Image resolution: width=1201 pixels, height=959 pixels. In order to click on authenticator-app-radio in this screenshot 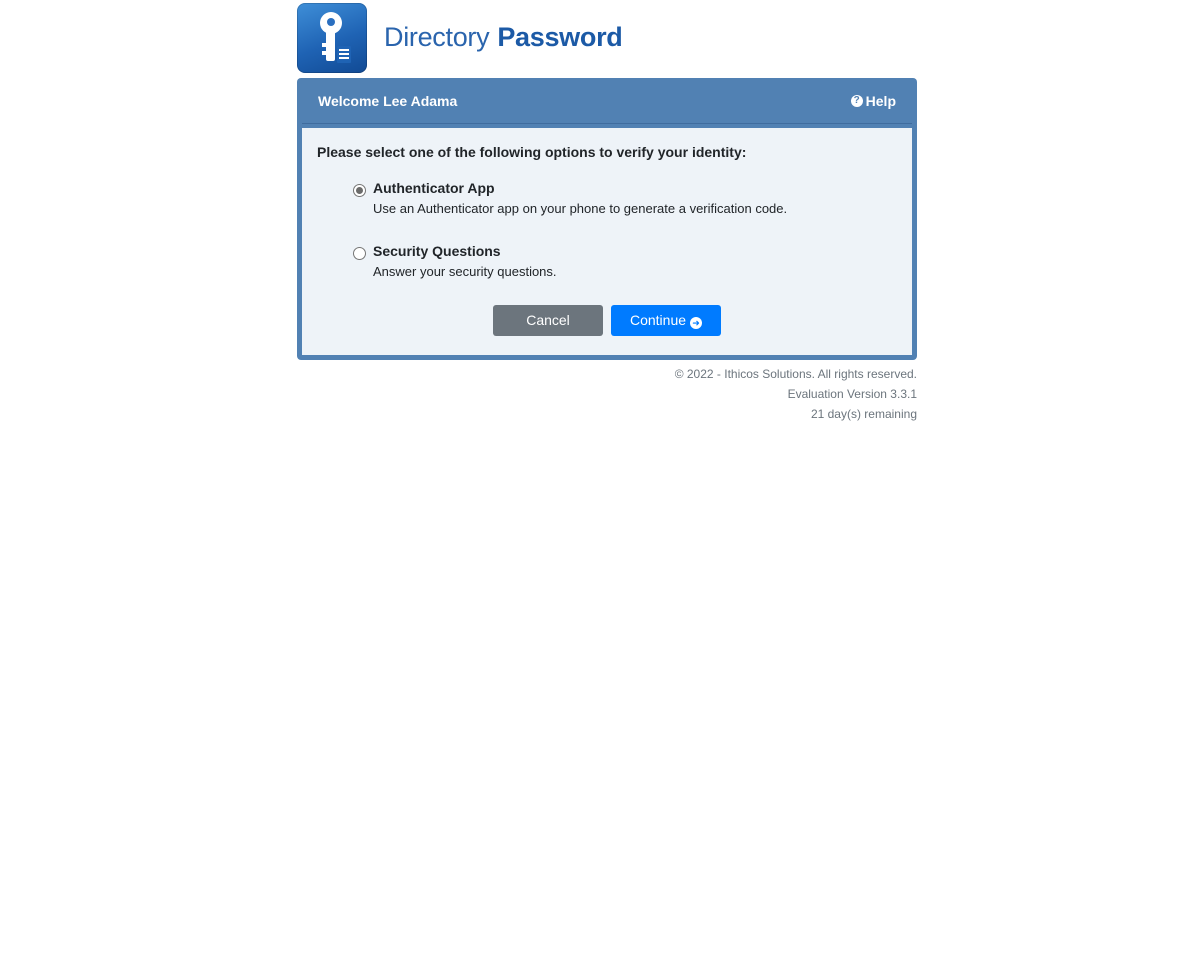, I will do `click(359, 190)`.